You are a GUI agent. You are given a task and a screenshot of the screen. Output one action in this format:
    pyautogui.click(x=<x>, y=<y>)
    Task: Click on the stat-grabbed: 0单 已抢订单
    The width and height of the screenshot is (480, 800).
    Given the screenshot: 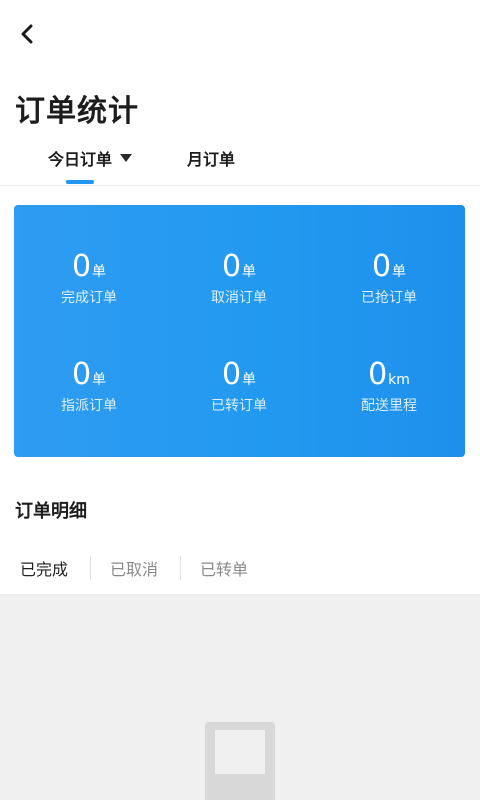 What is the action you would take?
    pyautogui.click(x=389, y=278)
    